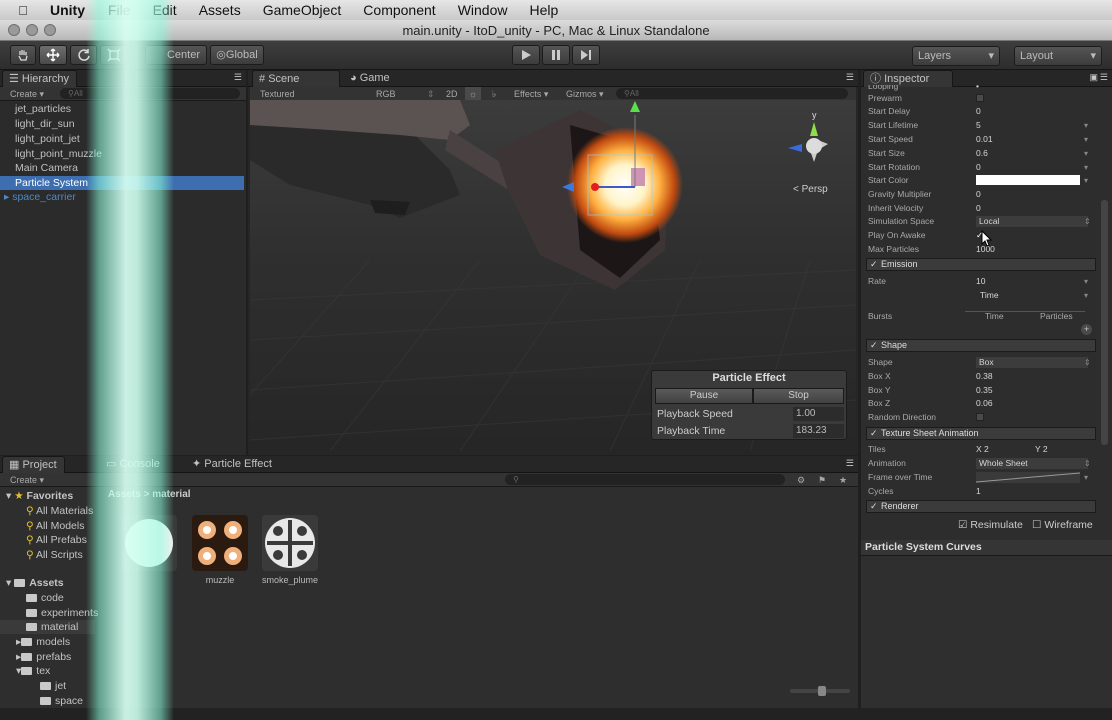 The width and height of the screenshot is (1112, 720). I want to click on favorite-item: ⚲ All Materials, so click(59, 511).